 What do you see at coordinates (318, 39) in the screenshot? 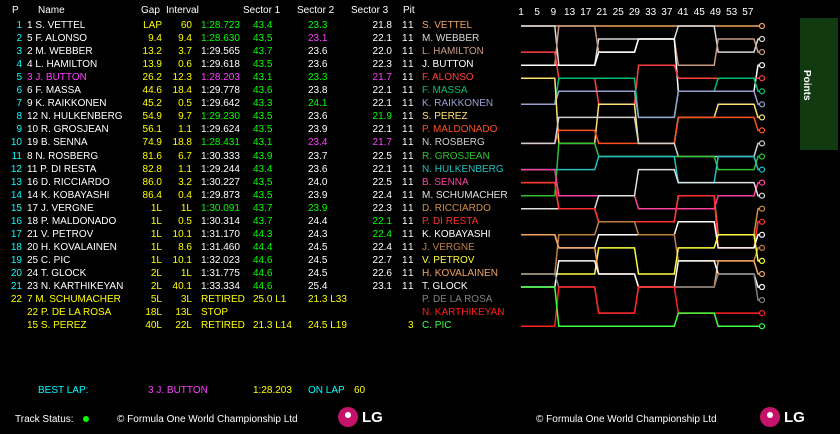
I see `cell-s2: 23.1` at bounding box center [318, 39].